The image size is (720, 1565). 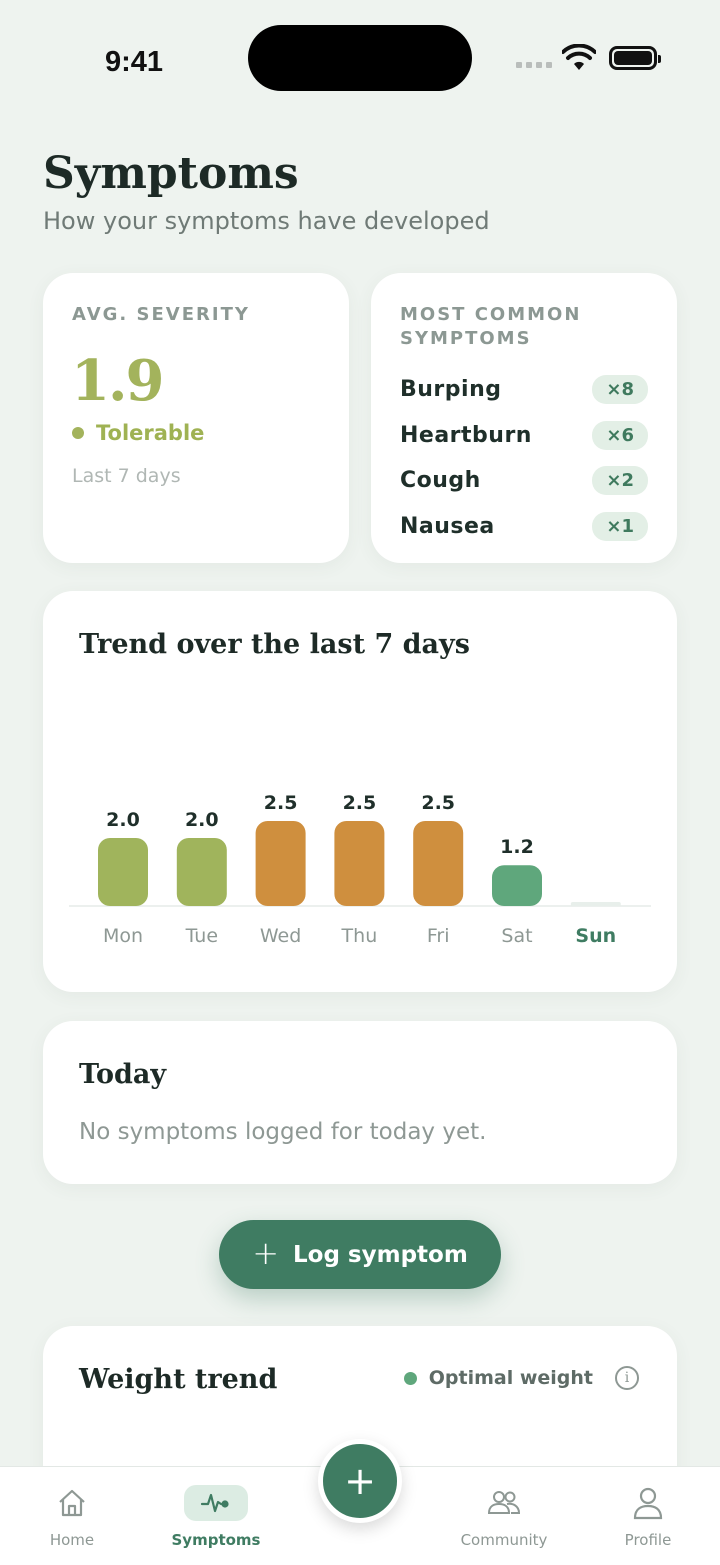 What do you see at coordinates (123, 1074) in the screenshot?
I see `today-title: Today` at bounding box center [123, 1074].